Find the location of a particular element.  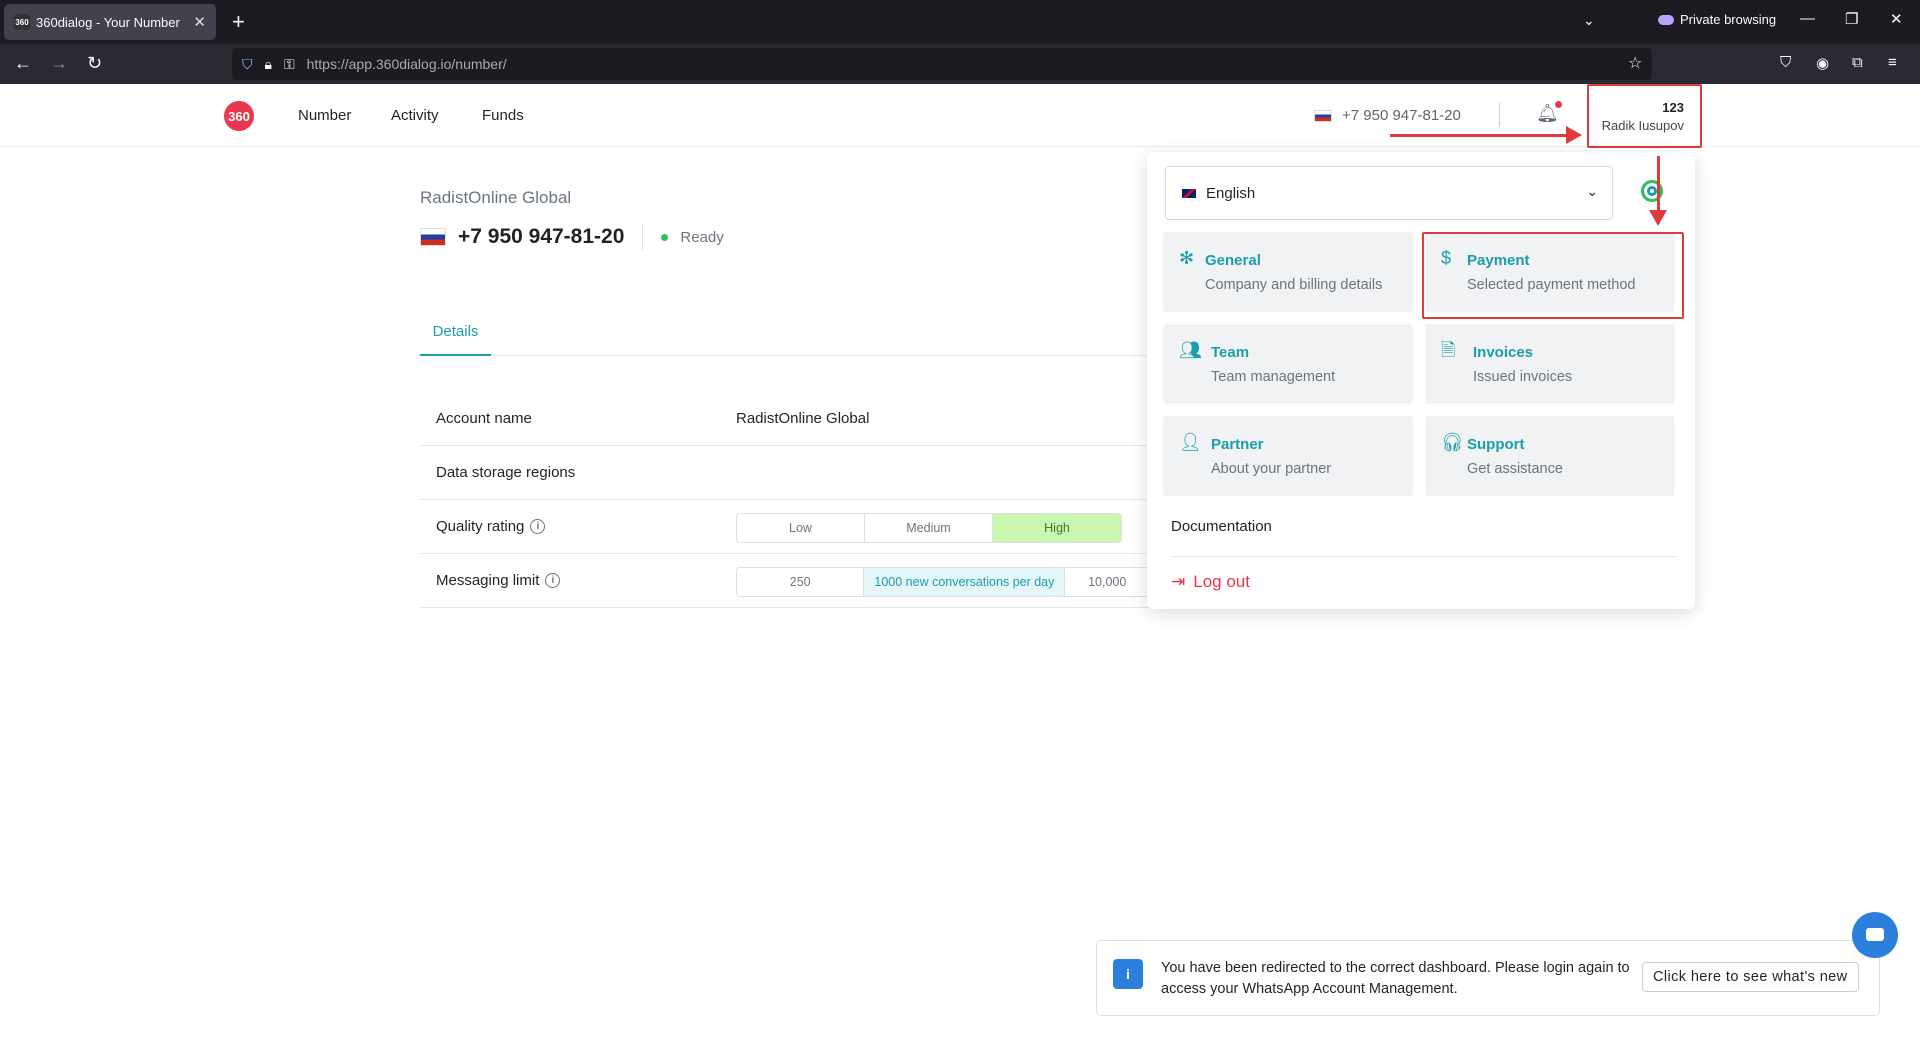

limit-10000: 10,000 is located at coordinates (1107, 582).